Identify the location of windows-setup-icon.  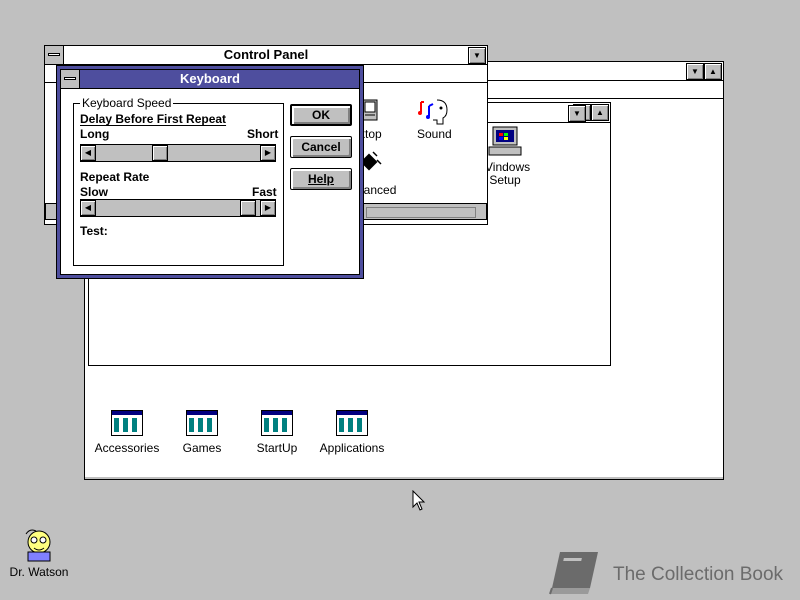
(505, 142).